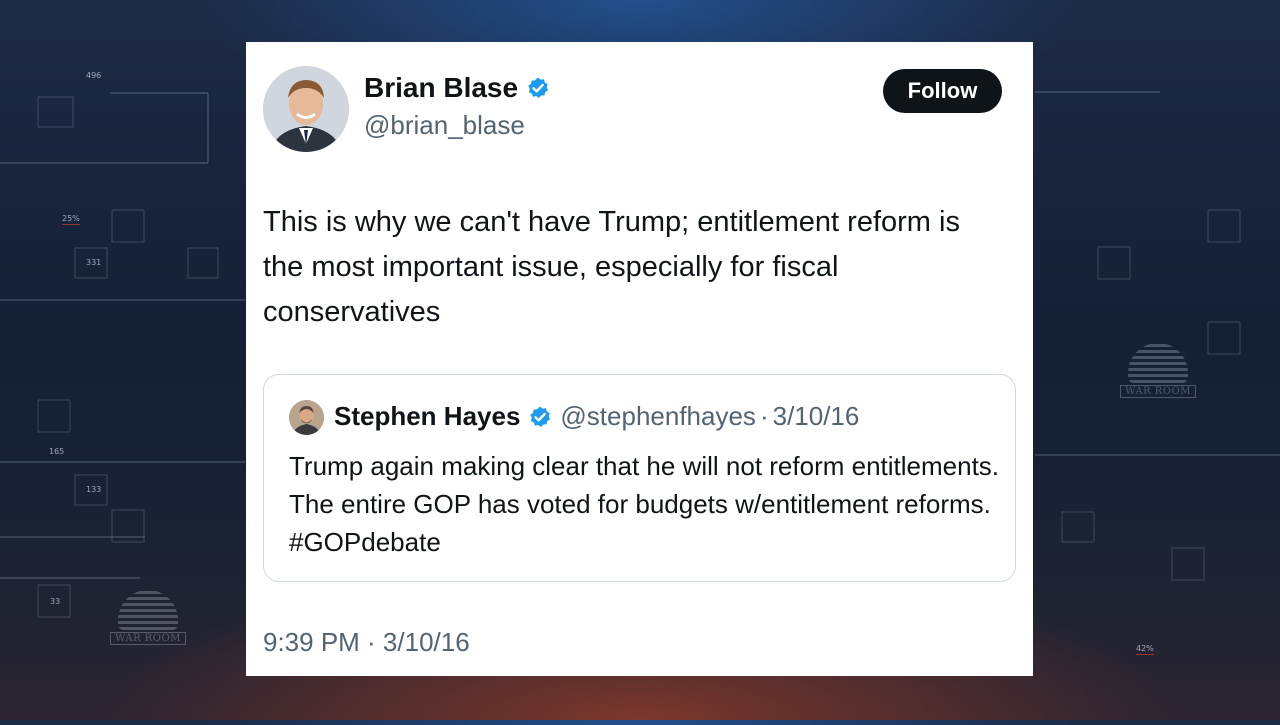  What do you see at coordinates (57, 451) in the screenshot?
I see `background-number: 165` at bounding box center [57, 451].